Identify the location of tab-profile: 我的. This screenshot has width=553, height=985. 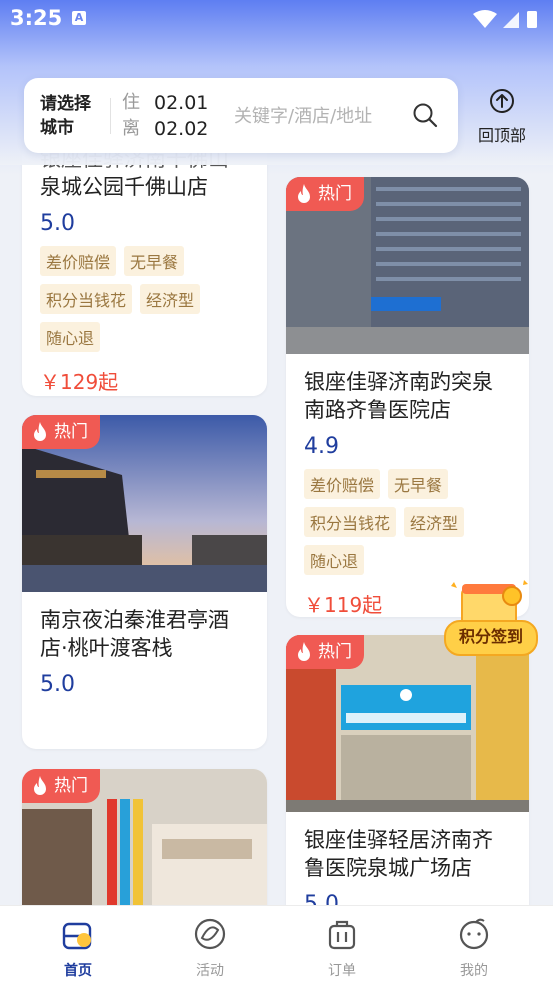
(474, 948).